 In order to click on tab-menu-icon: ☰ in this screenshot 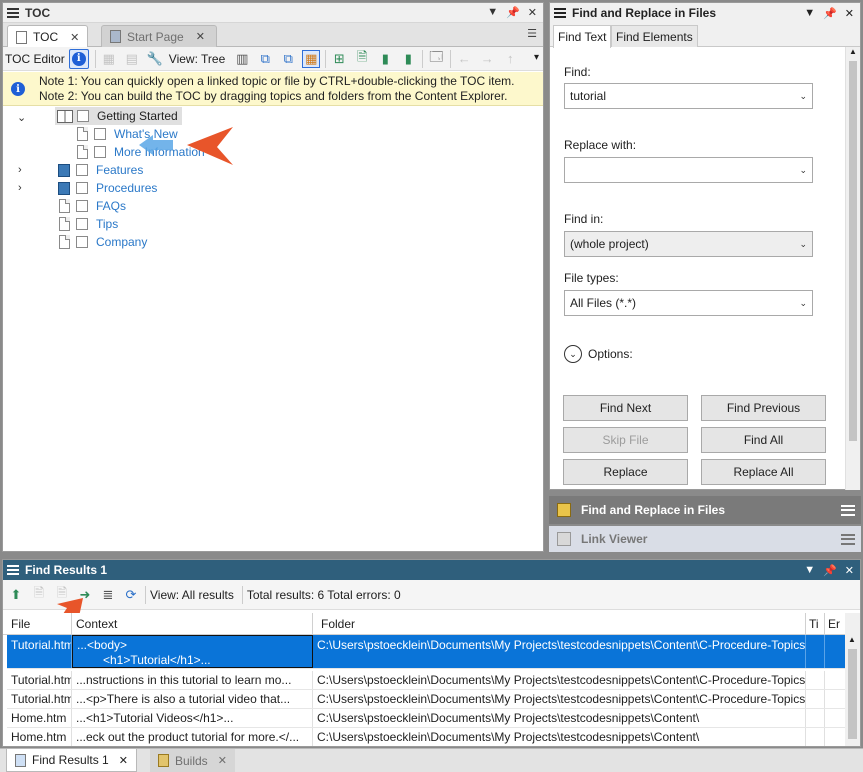, I will do `click(532, 33)`.